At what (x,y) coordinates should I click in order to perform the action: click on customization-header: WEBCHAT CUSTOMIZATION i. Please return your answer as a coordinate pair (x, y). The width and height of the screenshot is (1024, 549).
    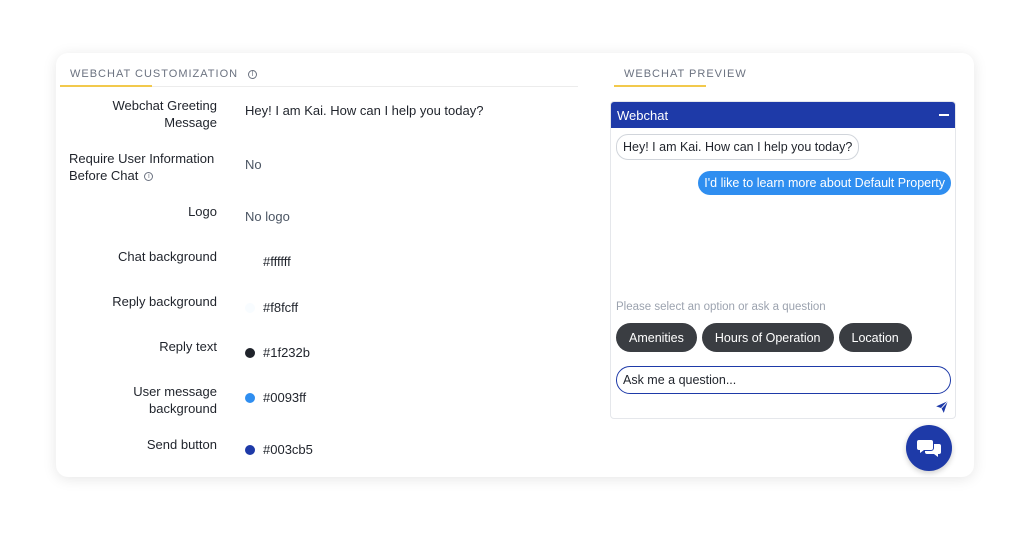
    Looking at the image, I should click on (164, 74).